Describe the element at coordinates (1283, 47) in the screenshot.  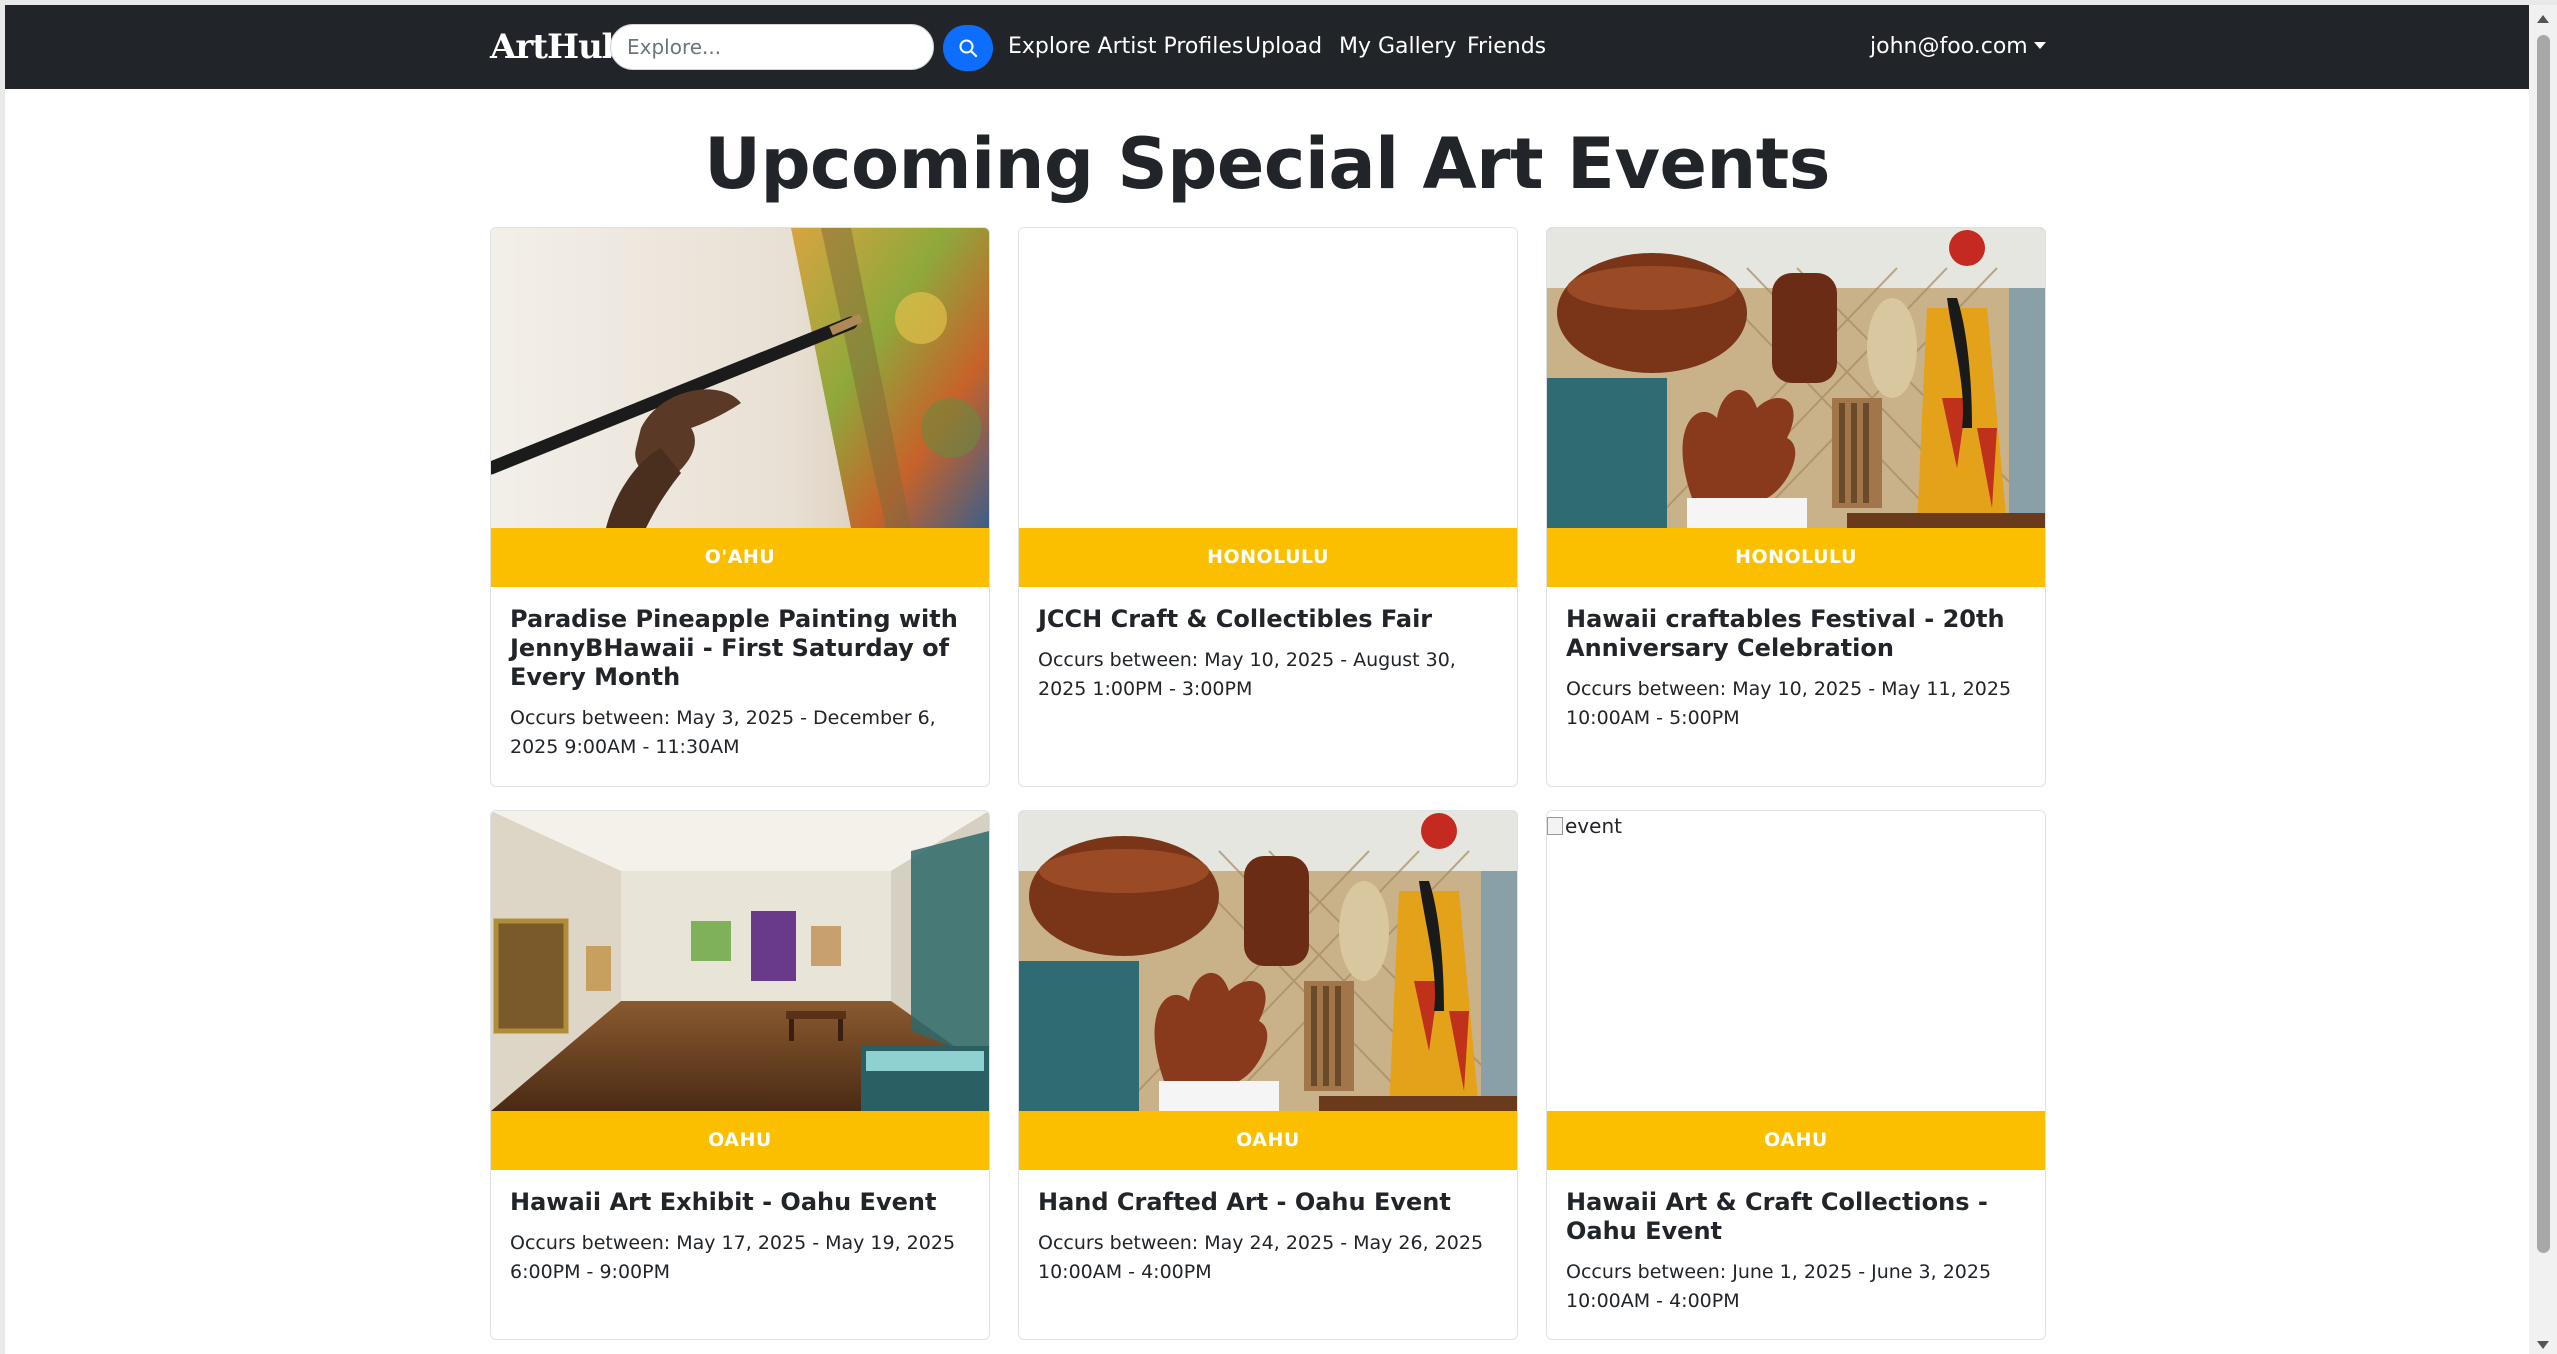
I see `nav-upload: Upload` at that location.